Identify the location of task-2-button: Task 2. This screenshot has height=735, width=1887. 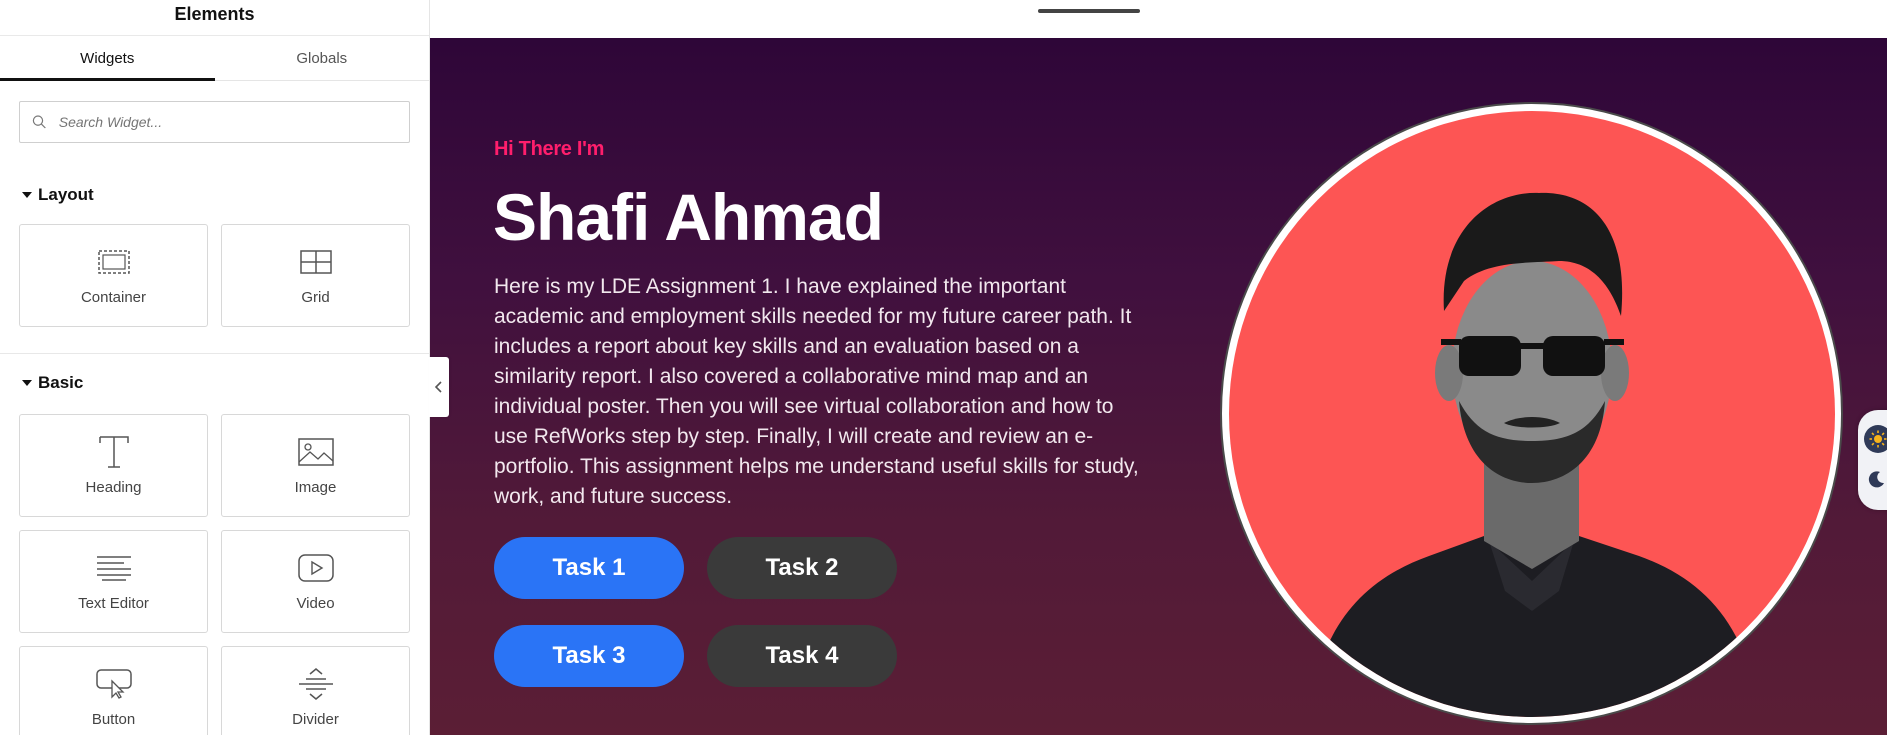
(802, 568).